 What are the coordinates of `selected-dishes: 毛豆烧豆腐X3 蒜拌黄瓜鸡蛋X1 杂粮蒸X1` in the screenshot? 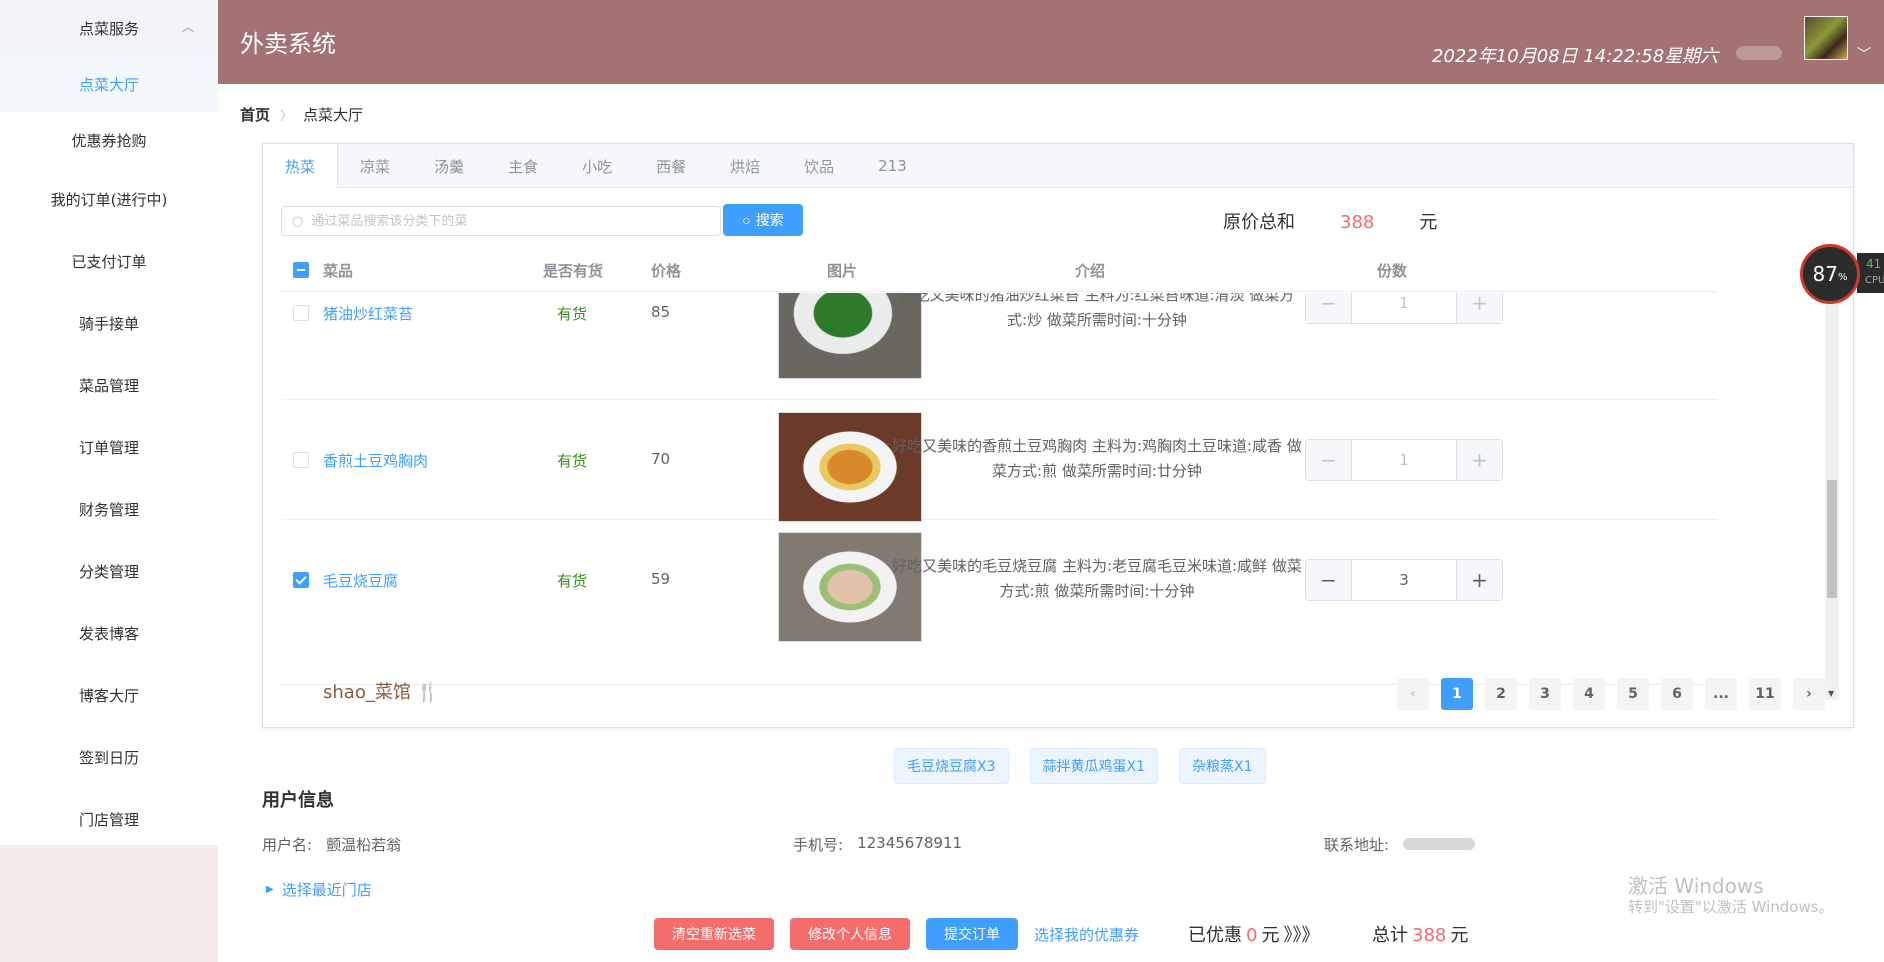 It's located at (1080, 766).